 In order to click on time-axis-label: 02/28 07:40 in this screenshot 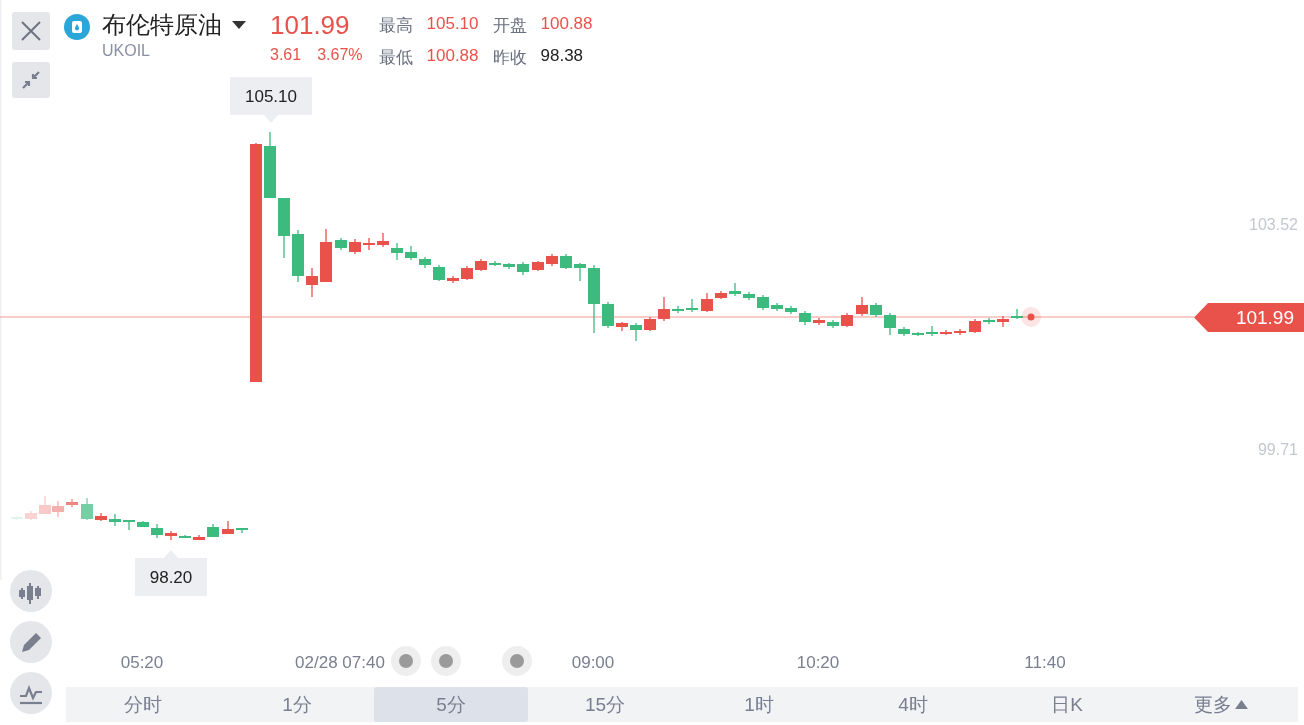, I will do `click(340, 663)`.